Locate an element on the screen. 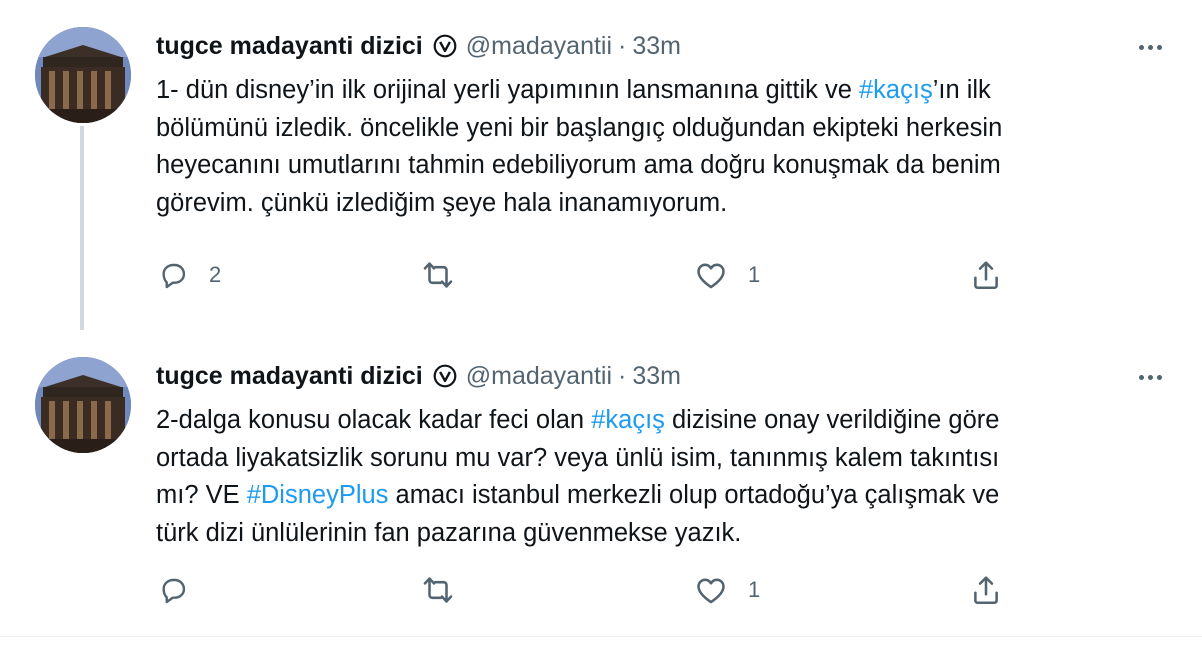  tweet-actions: 1 is located at coordinates (601, 590).